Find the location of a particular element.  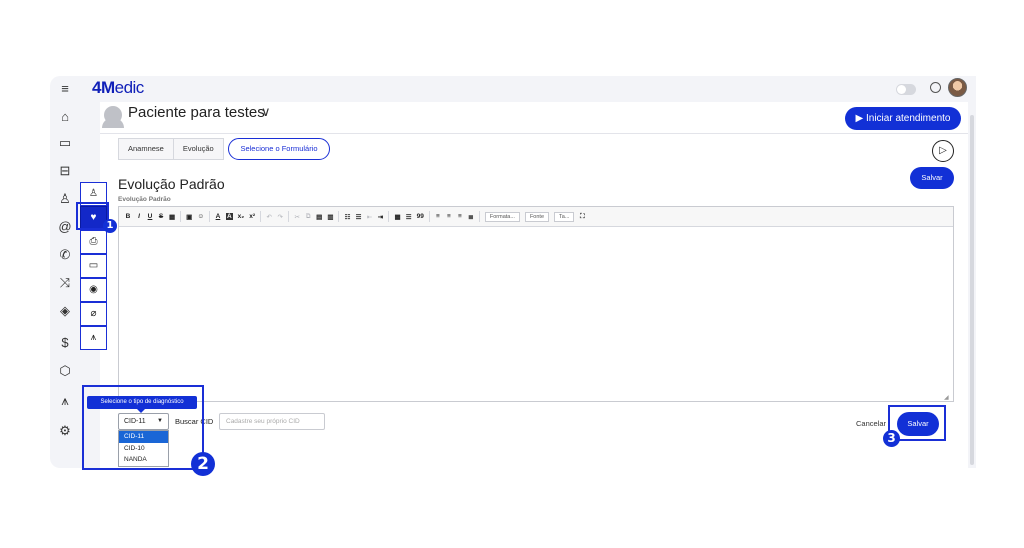

font-dropdown: Fonte is located at coordinates (537, 216).